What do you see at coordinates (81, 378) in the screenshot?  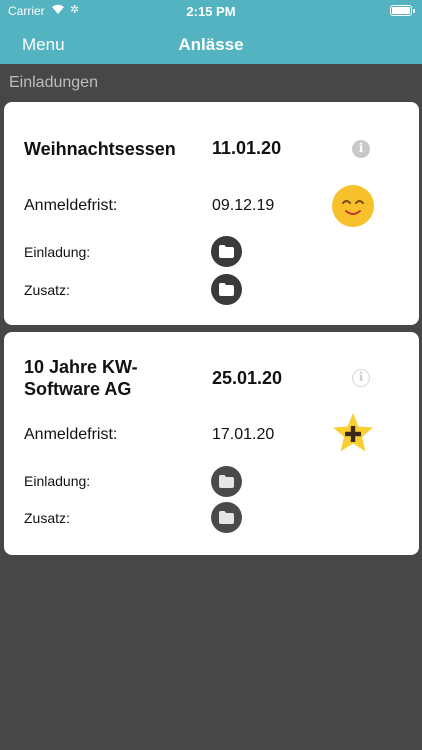 I see `event-title: 10 Jahre KW- Software AG` at bounding box center [81, 378].